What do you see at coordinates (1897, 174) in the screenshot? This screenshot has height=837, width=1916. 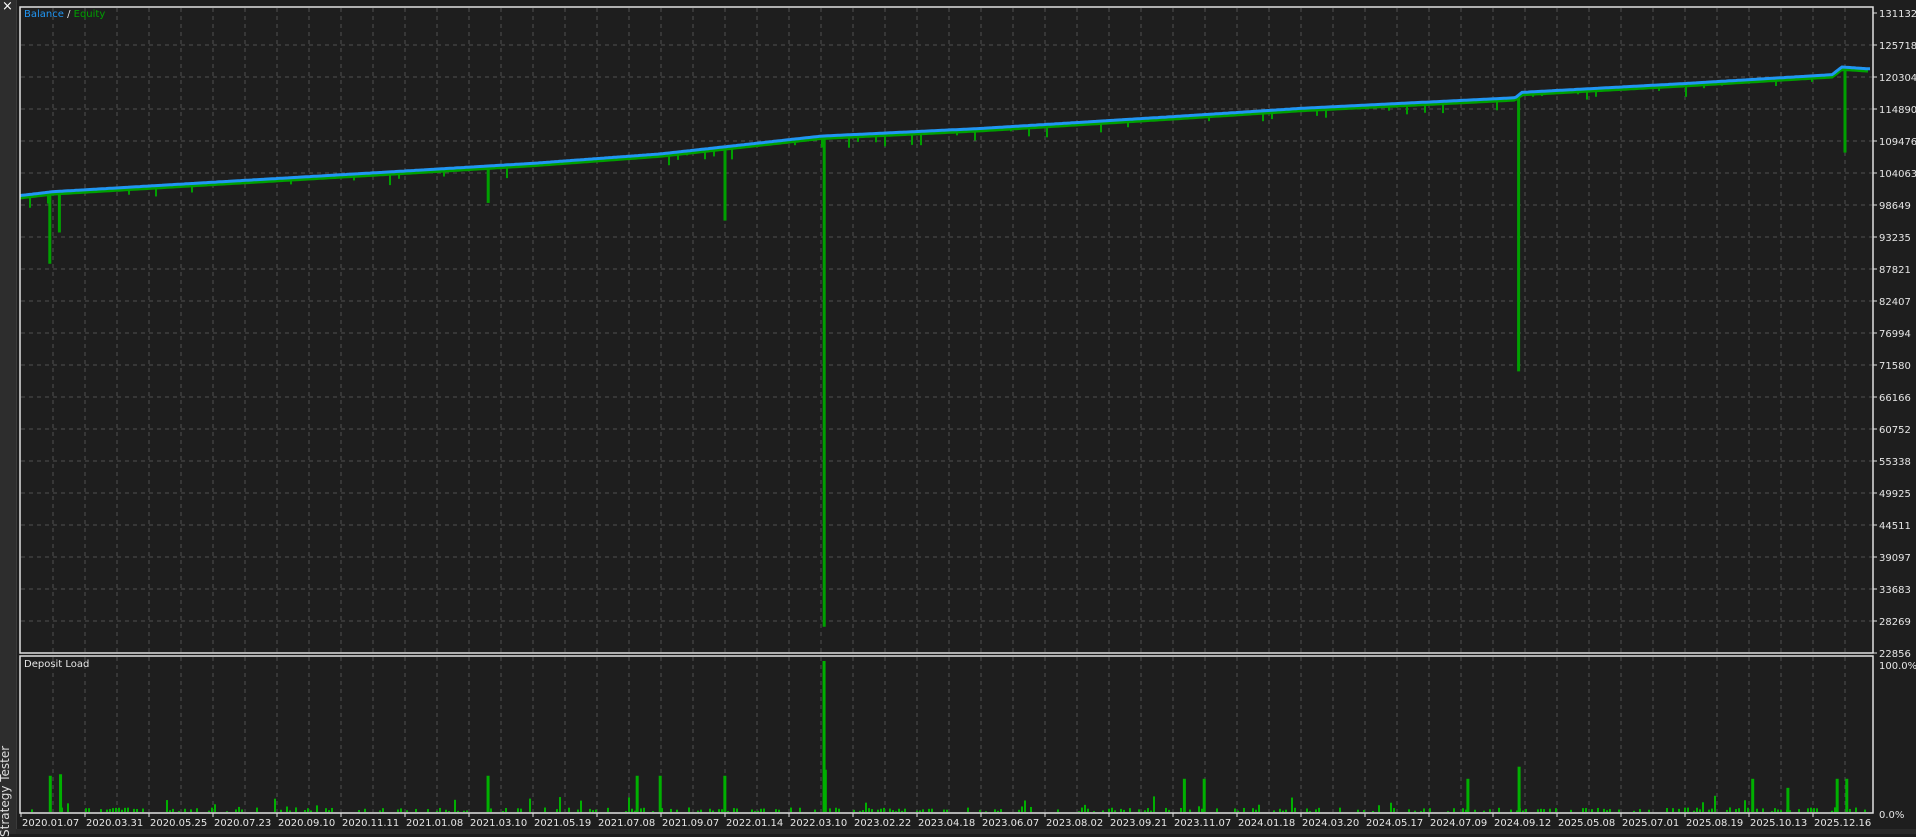 I see `y-tick-label: 104063` at bounding box center [1897, 174].